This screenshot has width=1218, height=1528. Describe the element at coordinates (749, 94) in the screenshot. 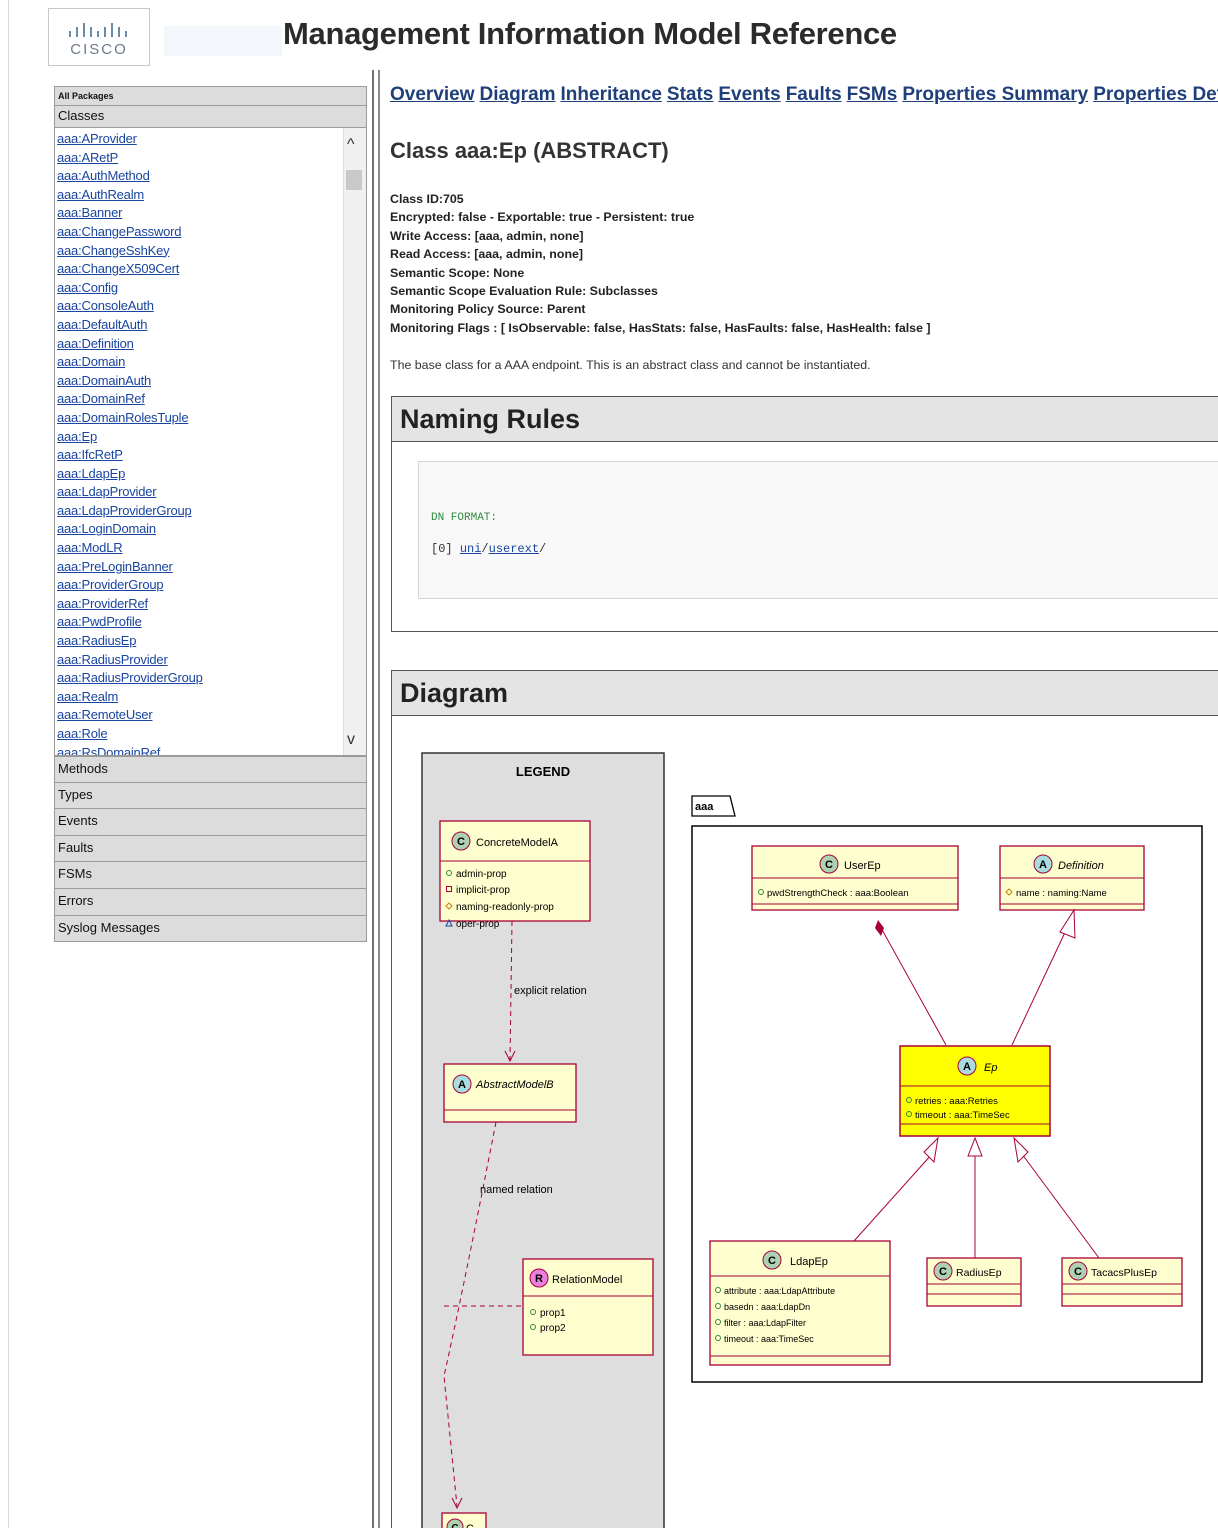

I see `tab-events: Events` at that location.